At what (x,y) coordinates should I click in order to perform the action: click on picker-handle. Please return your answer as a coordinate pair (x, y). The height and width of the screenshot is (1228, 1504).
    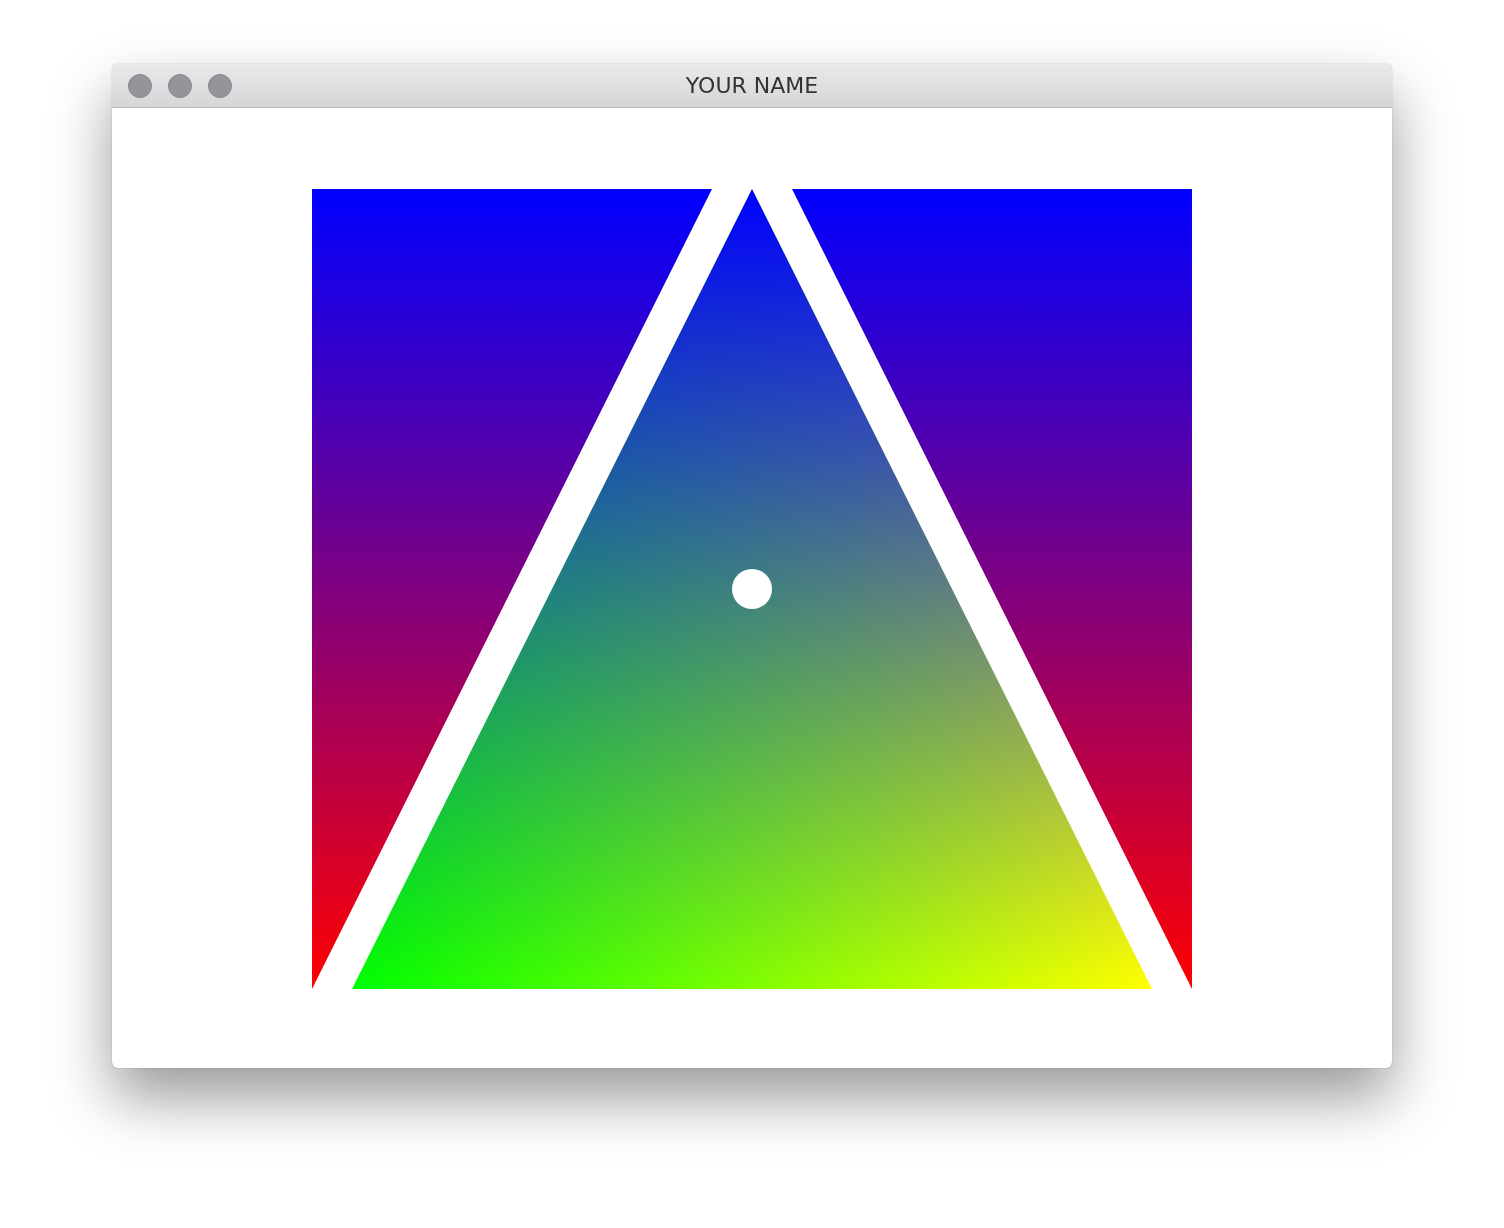
    Looking at the image, I should click on (752, 589).